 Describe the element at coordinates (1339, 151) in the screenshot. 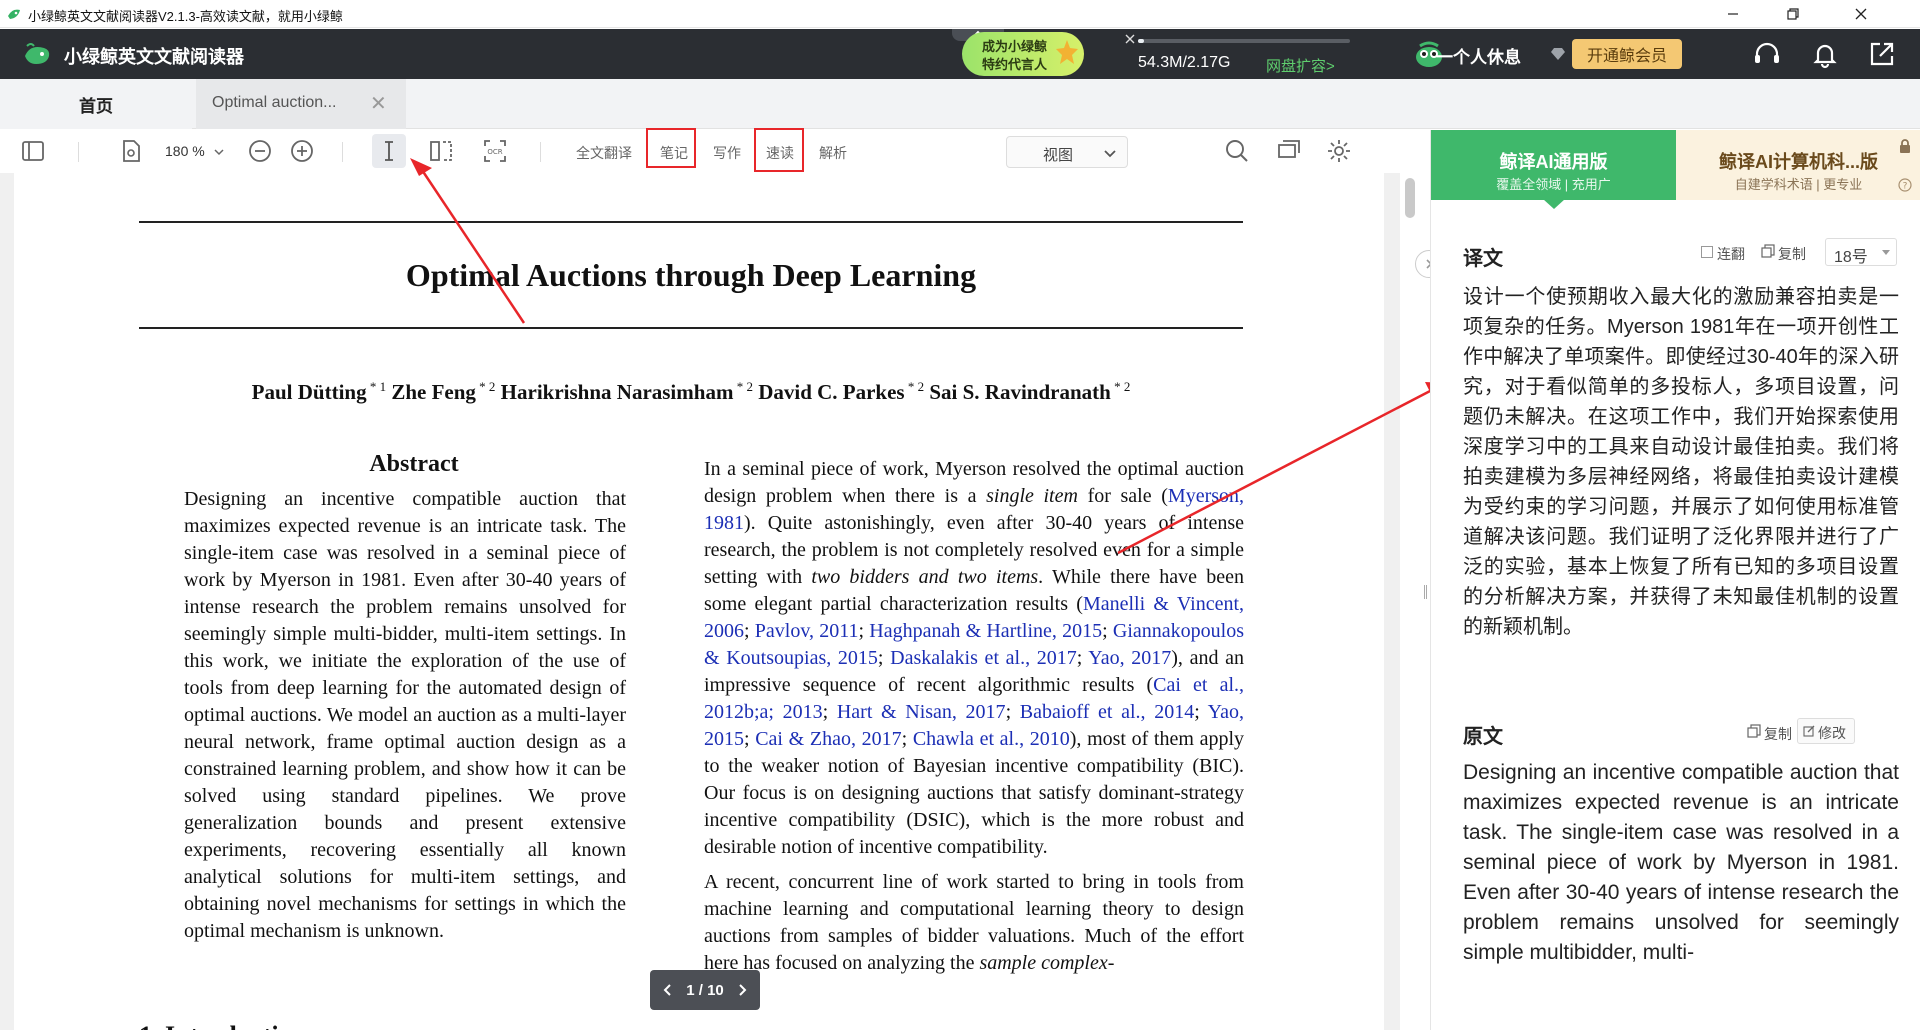

I see `gear-icon` at that location.